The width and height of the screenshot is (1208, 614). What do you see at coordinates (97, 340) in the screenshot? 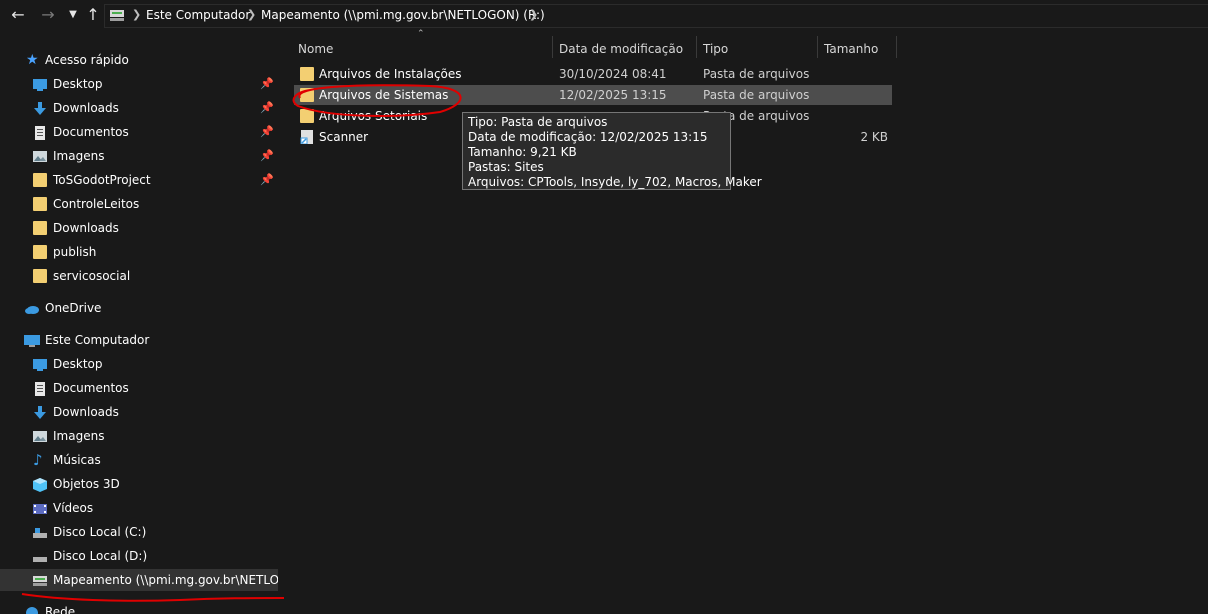
I see `sidebar-item-label: Este Computador` at bounding box center [97, 340].